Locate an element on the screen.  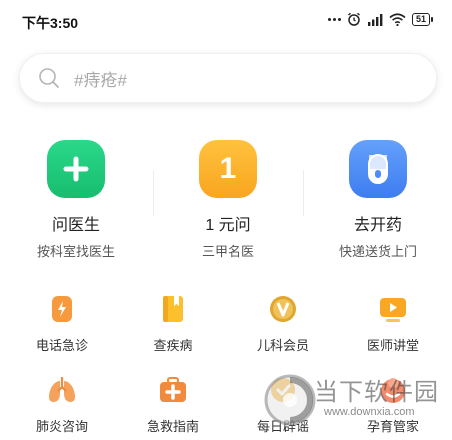
watermark-url: www.downxia.com is located at coordinates (369, 412).